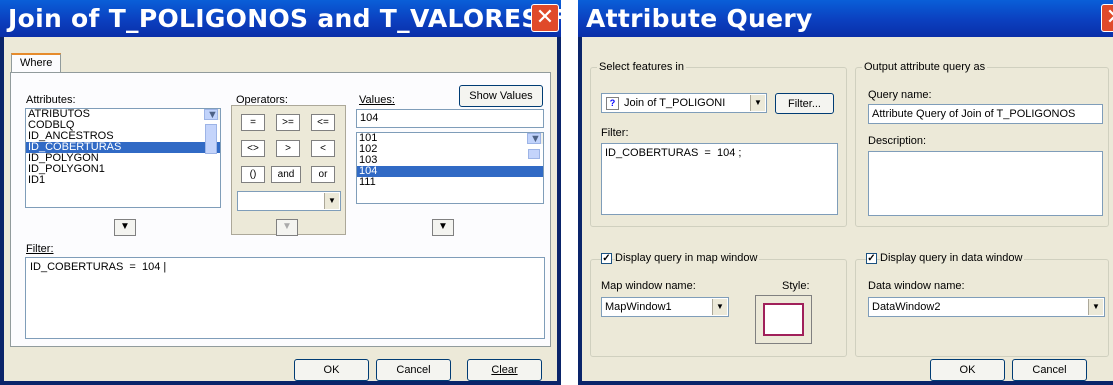  Describe the element at coordinates (916, 286) in the screenshot. I see `data-window-name-label: Data window name:` at that location.